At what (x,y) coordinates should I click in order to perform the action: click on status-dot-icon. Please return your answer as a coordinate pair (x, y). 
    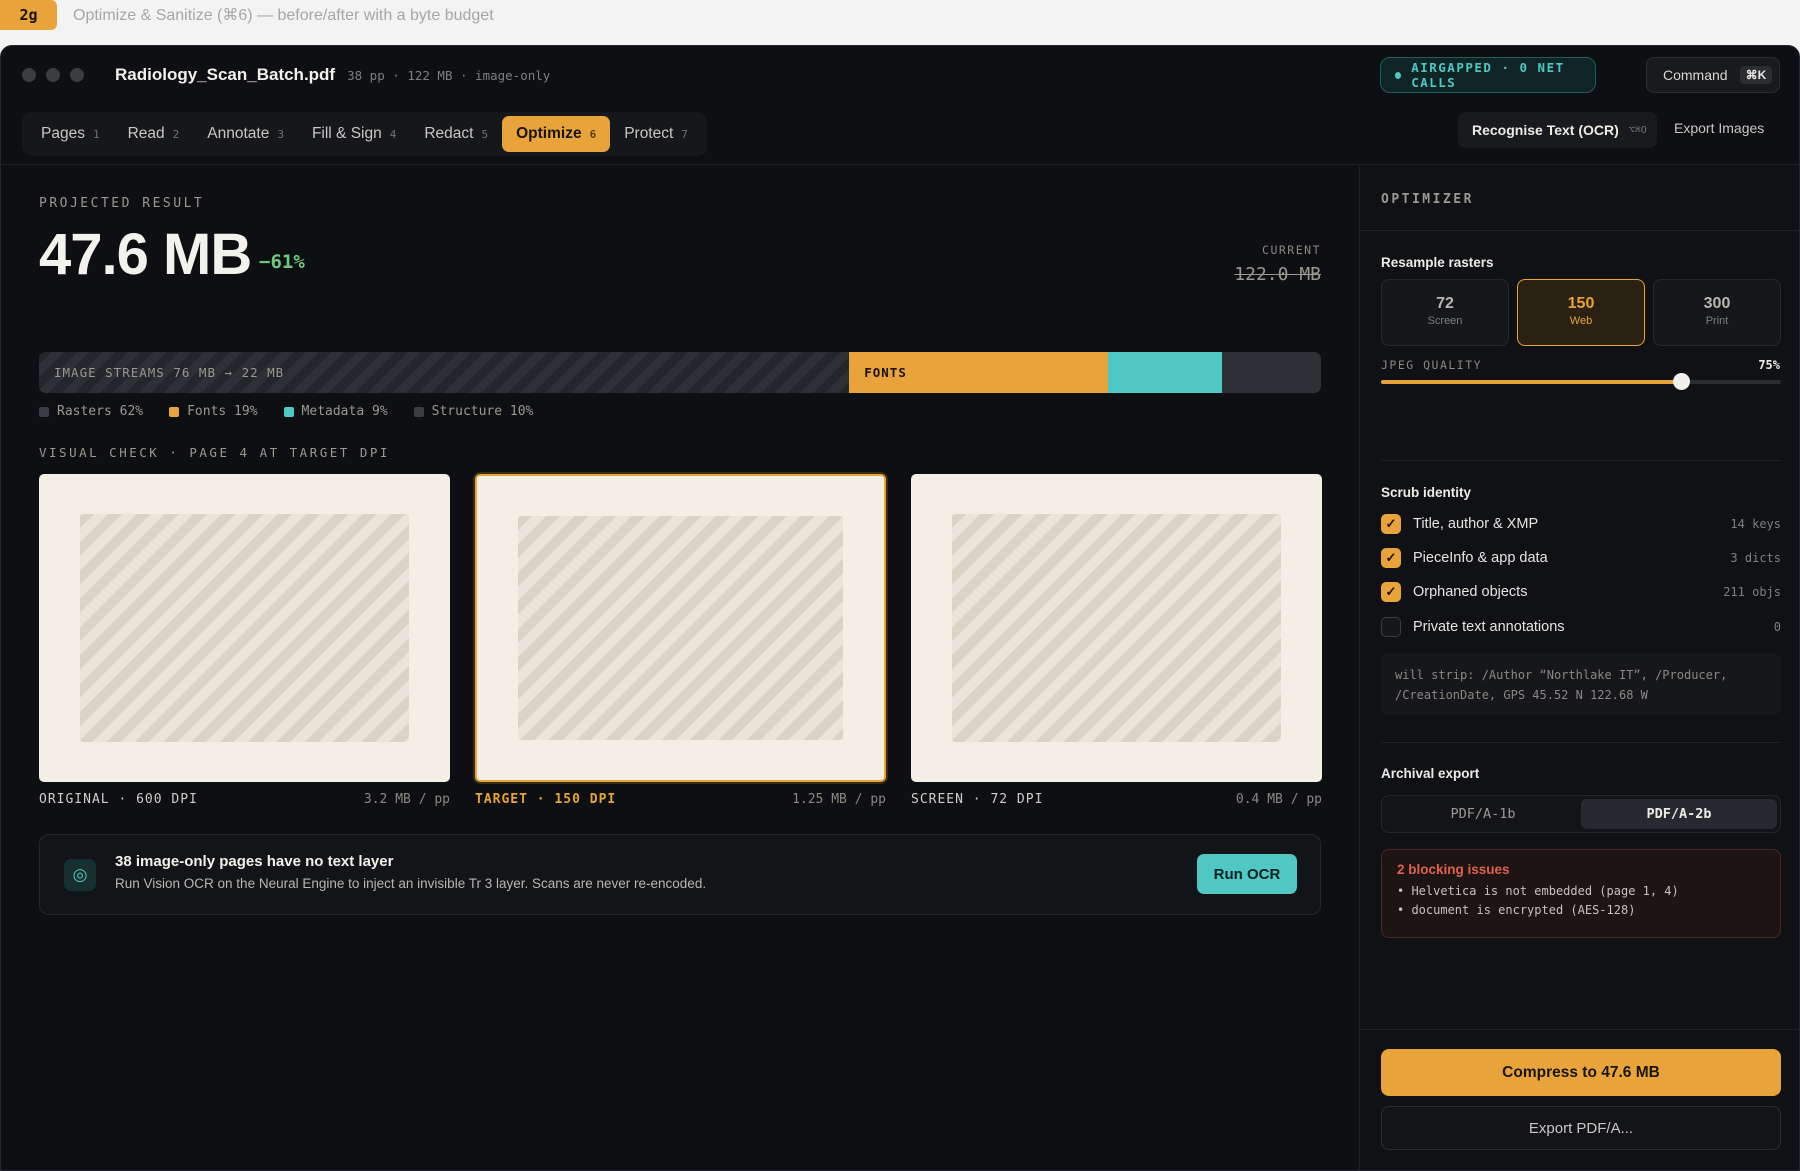
    Looking at the image, I should click on (1398, 75).